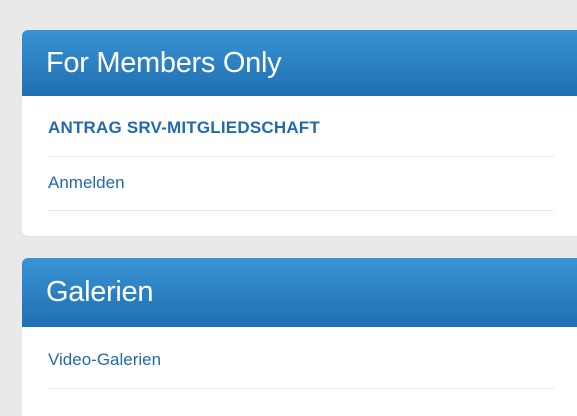  I want to click on login-link: Anmelden, so click(301, 182).